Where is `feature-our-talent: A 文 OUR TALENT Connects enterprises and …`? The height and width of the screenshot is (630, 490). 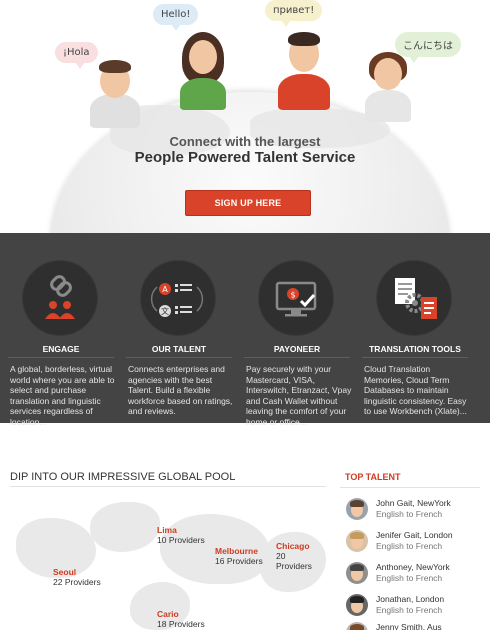
feature-our-talent: A 文 OUR TALENT Connects enterprises and … is located at coordinates (179, 328).